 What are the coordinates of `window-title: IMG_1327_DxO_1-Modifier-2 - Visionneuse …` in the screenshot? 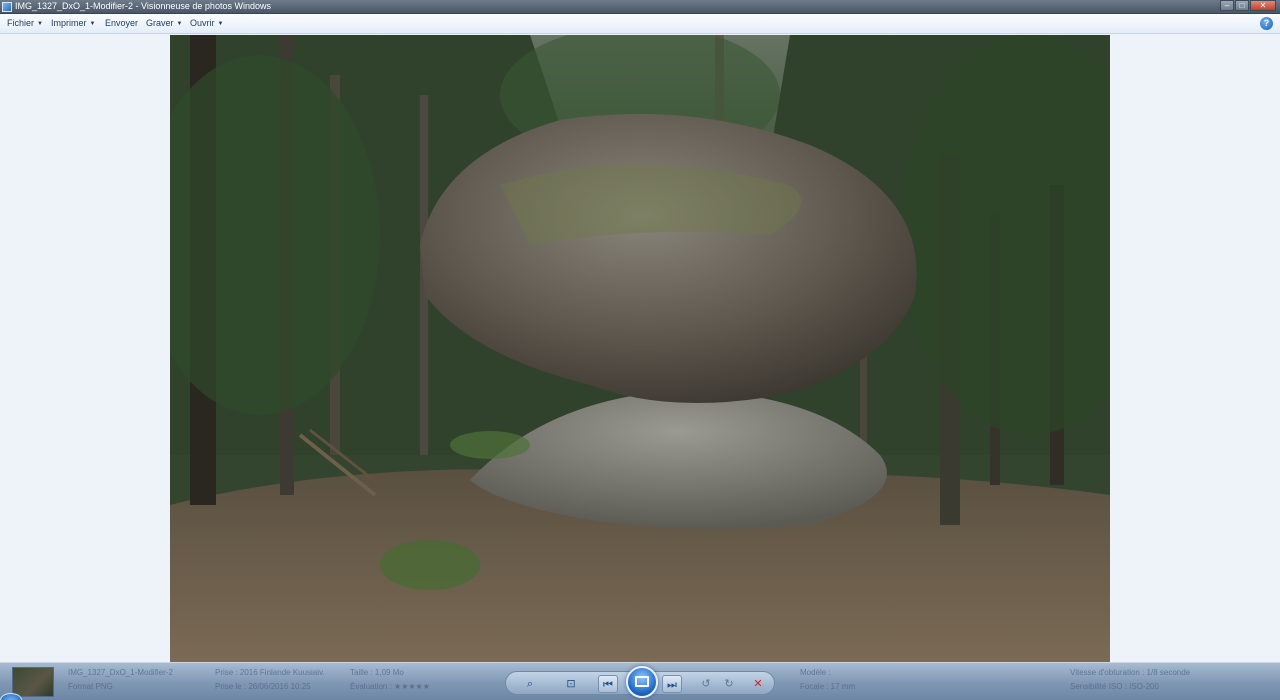 It's located at (143, 6).